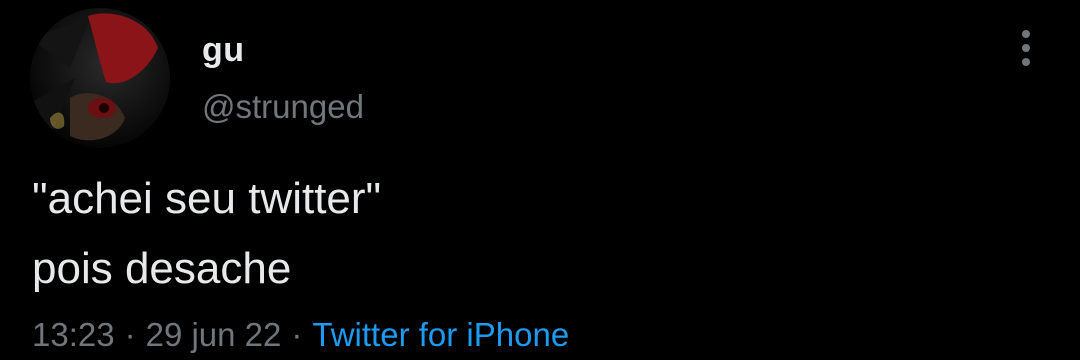  What do you see at coordinates (206, 234) in the screenshot?
I see `tweet-text: "achei seu twitter" pois desache` at bounding box center [206, 234].